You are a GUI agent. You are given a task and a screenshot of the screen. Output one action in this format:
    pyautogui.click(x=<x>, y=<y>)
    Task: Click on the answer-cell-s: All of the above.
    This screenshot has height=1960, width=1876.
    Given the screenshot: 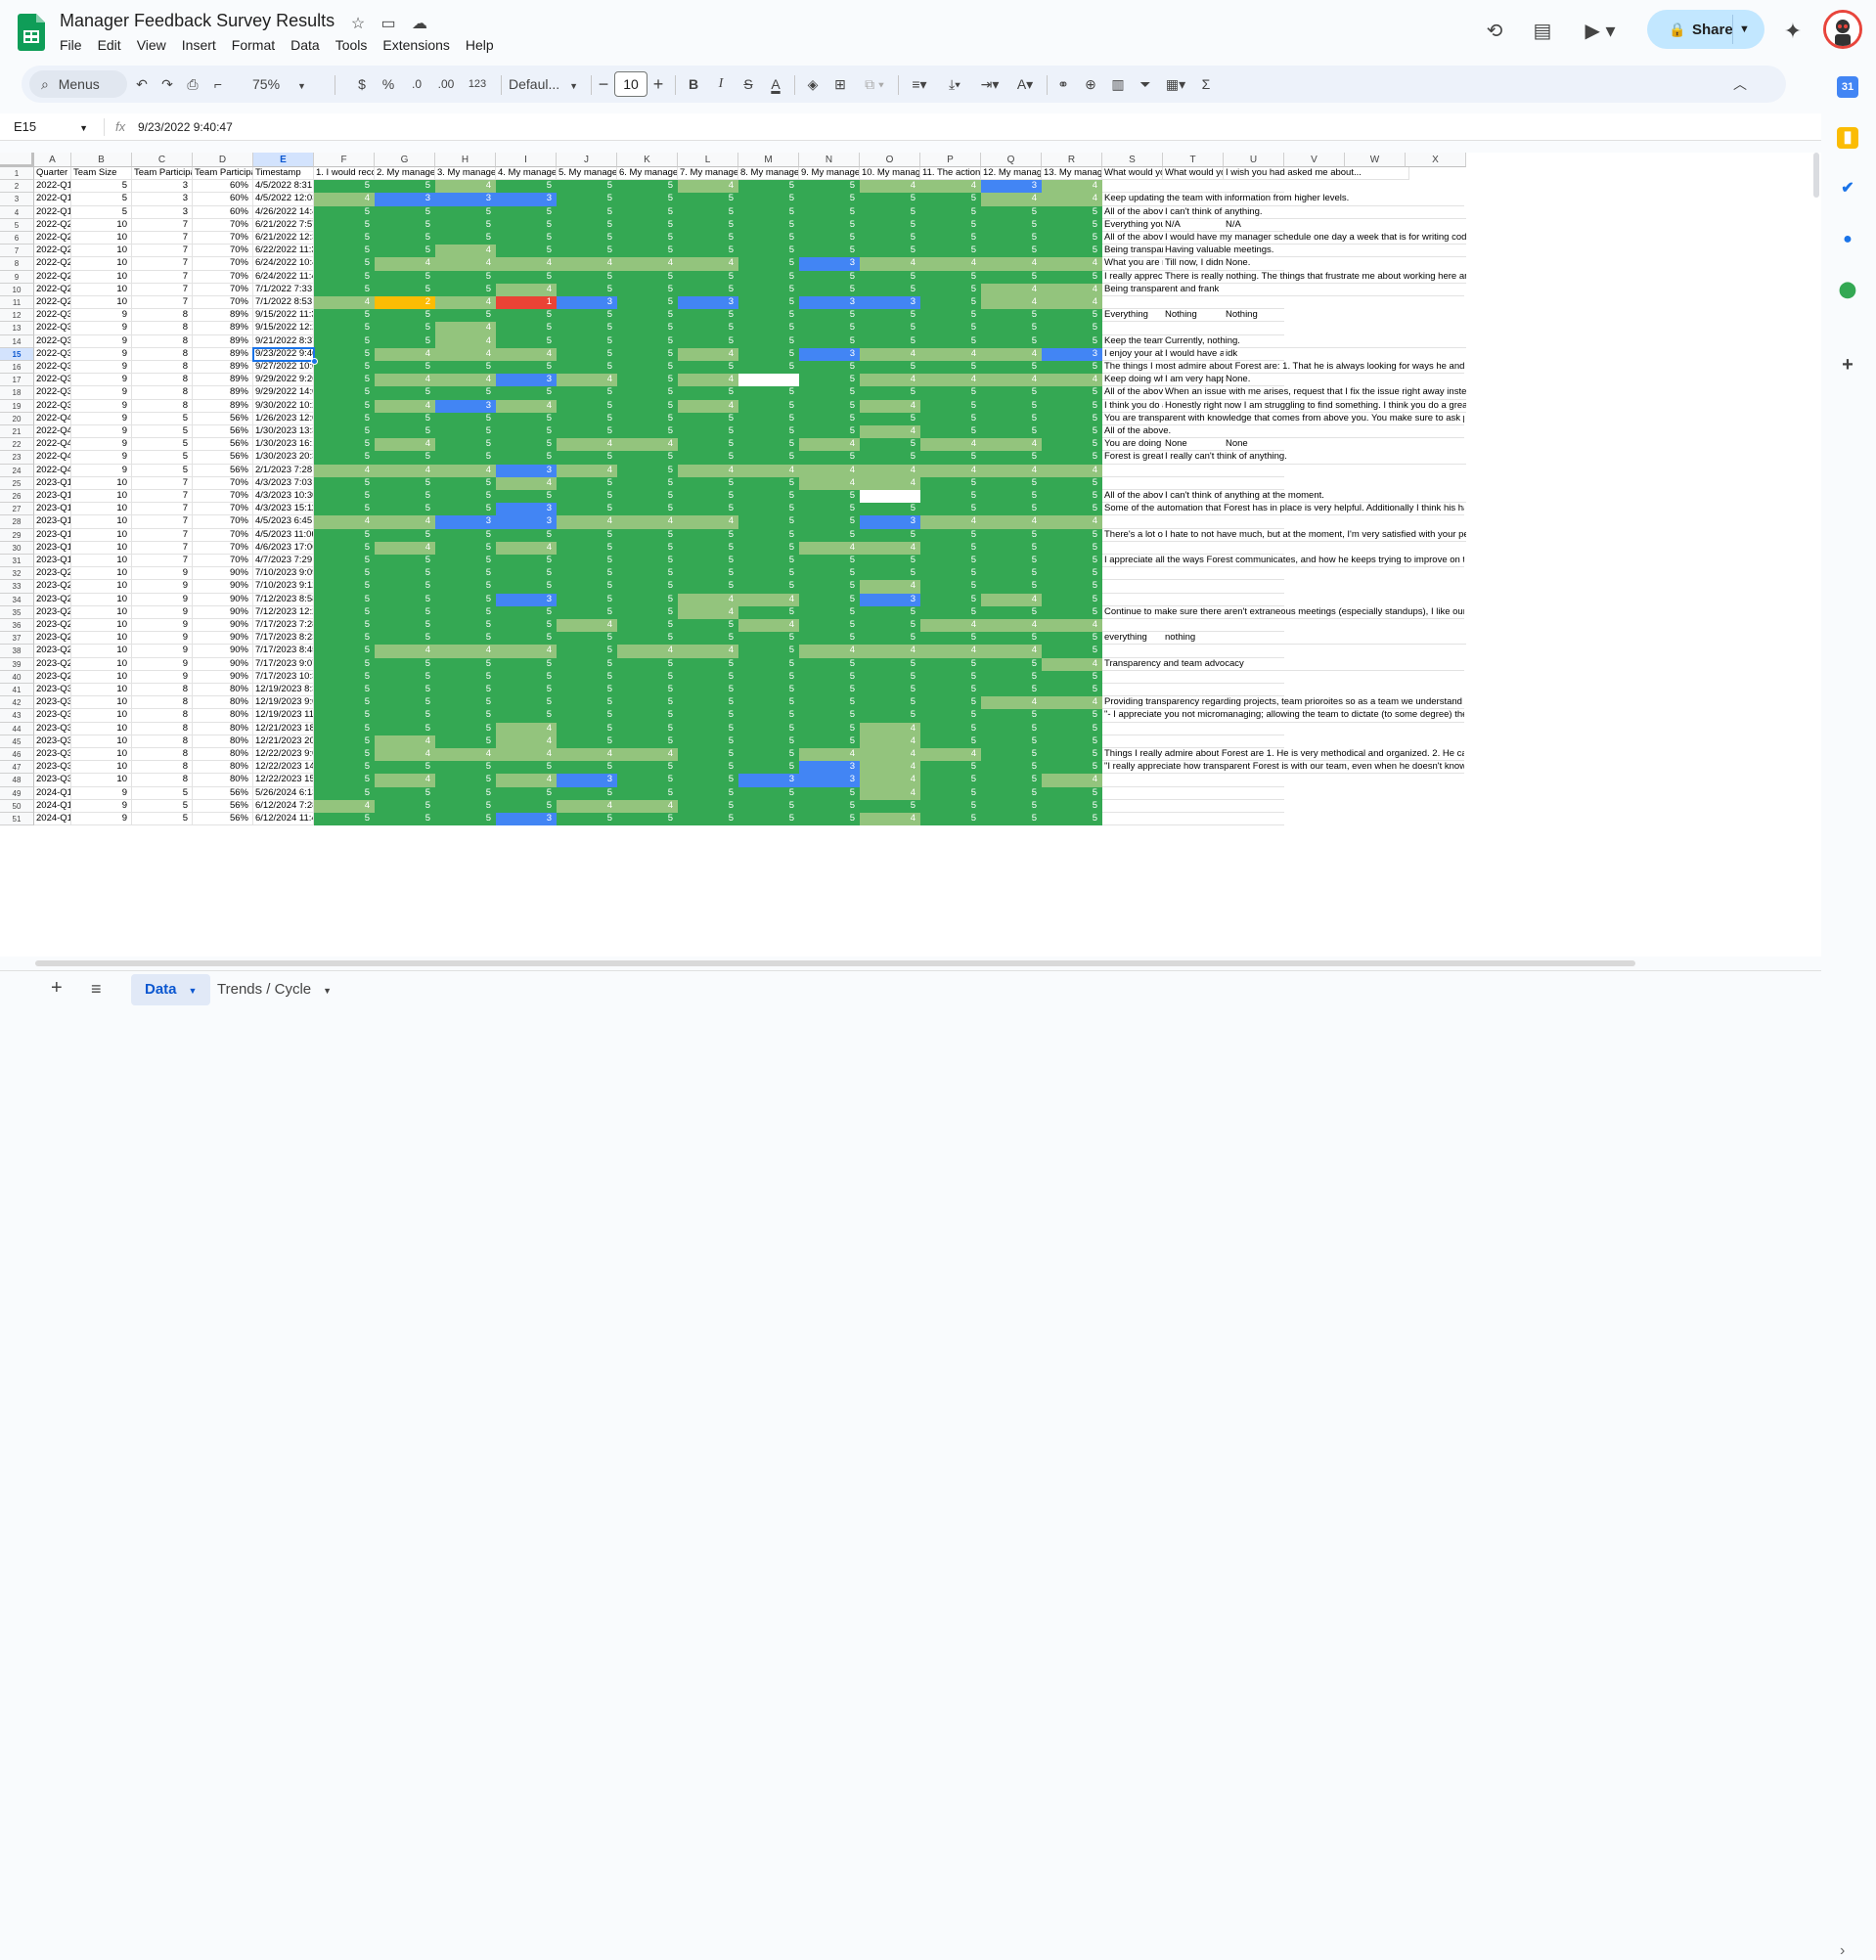 What is the action you would take?
    pyautogui.click(x=1132, y=393)
    